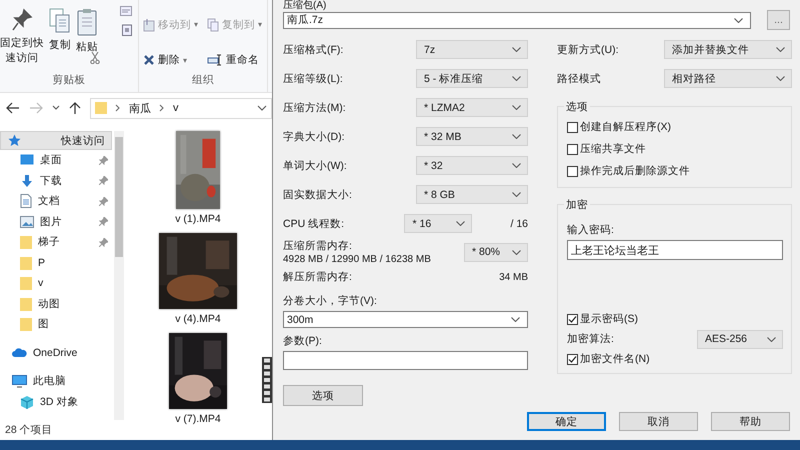 The width and height of the screenshot is (800, 450). I want to click on archive-field: 南瓜.7z, so click(517, 20).